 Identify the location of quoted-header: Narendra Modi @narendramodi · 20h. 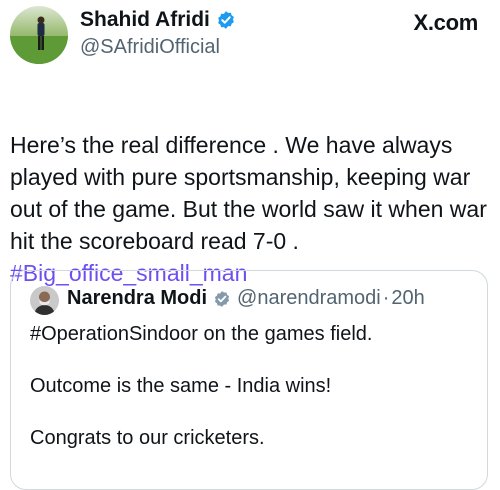
(246, 298).